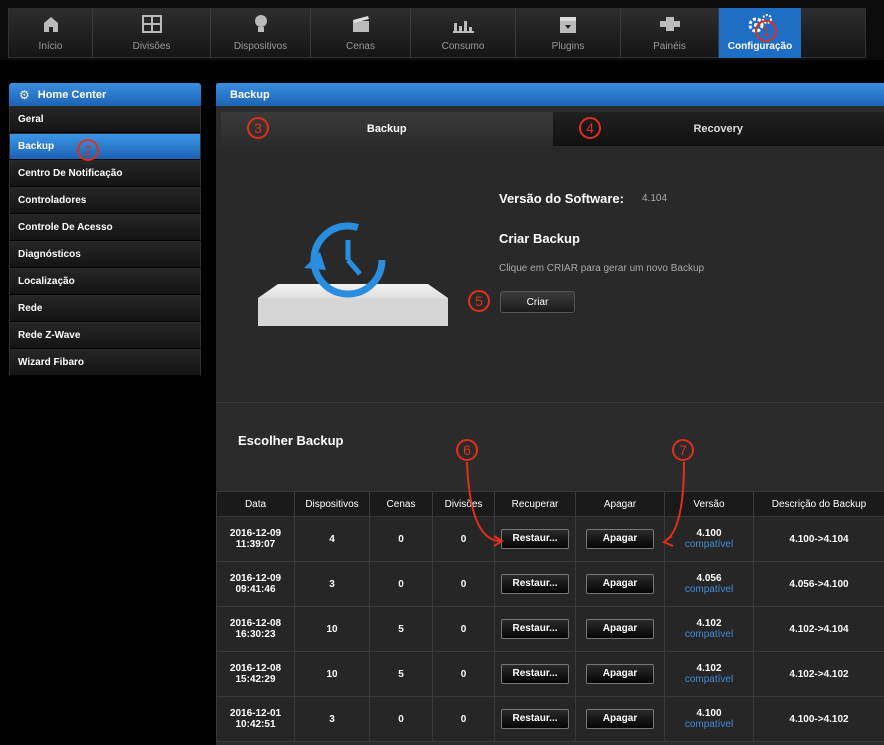 The width and height of the screenshot is (884, 745). What do you see at coordinates (105, 335) in the screenshot?
I see `sidebar-item-rede-zwave: Rede Z-Wave` at bounding box center [105, 335].